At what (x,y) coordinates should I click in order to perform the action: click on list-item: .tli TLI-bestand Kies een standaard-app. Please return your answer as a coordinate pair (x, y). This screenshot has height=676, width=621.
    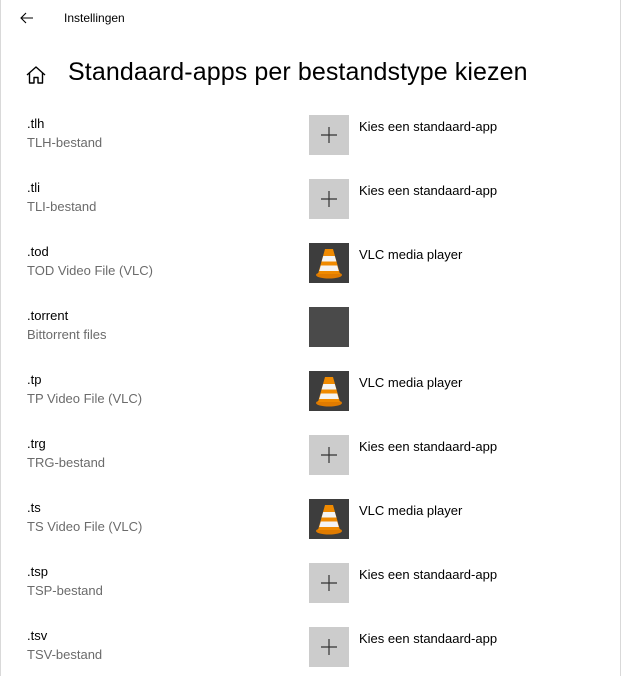
    Looking at the image, I should click on (310, 209).